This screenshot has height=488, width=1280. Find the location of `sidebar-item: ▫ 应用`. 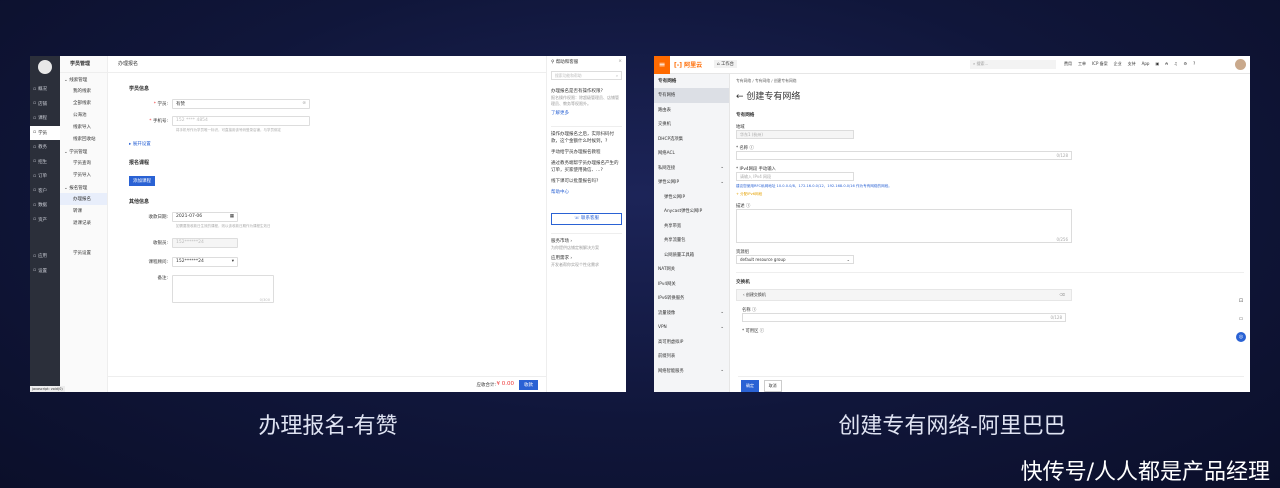

sidebar-item: ▫ 应用 is located at coordinates (45, 256).